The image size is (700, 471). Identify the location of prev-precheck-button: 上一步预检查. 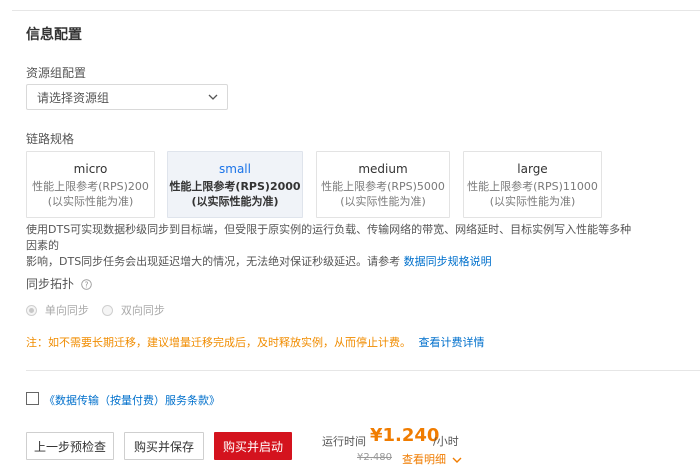
(70, 446).